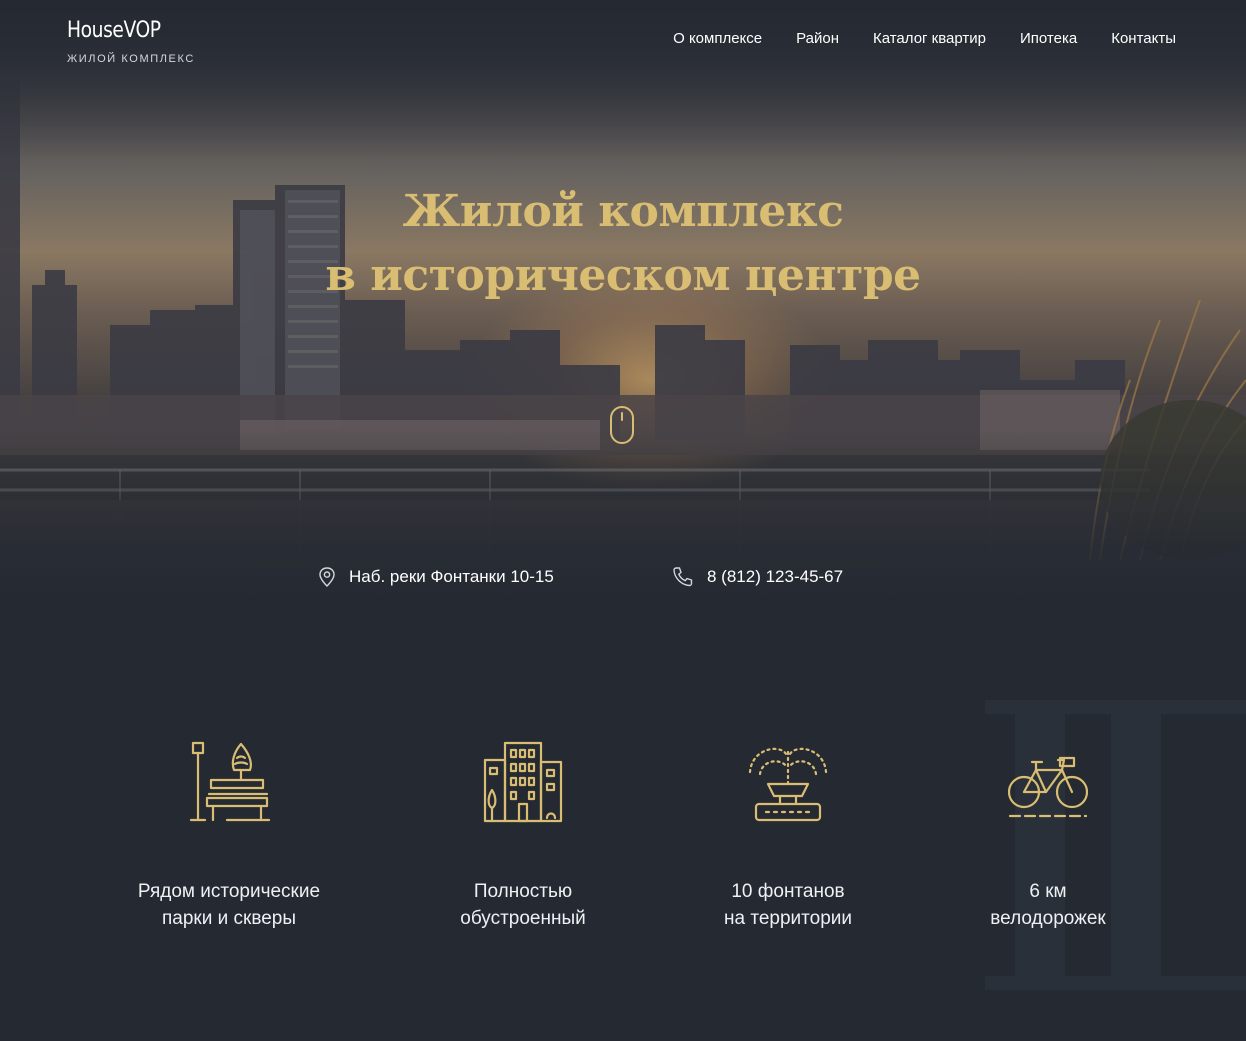 The image size is (1246, 1041). What do you see at coordinates (523, 918) in the screenshot?
I see `feature-infrastructure-line-2: обустроенный` at bounding box center [523, 918].